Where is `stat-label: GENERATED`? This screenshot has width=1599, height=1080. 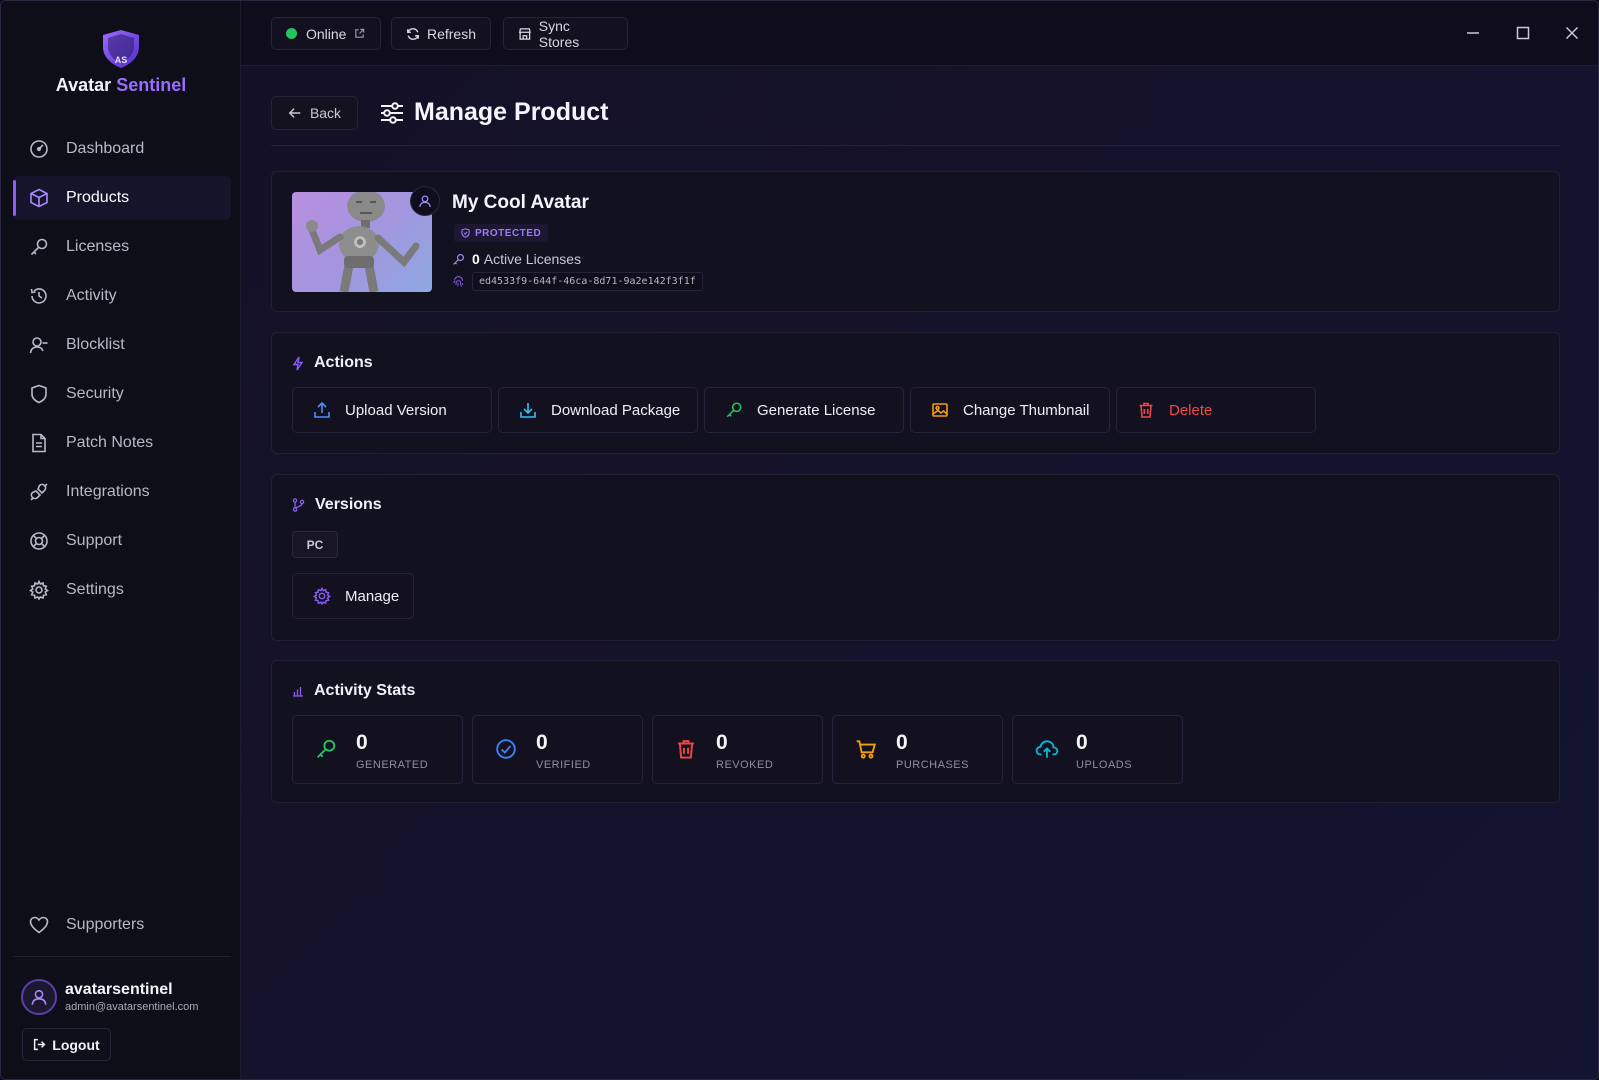
stat-label: GENERATED is located at coordinates (392, 765).